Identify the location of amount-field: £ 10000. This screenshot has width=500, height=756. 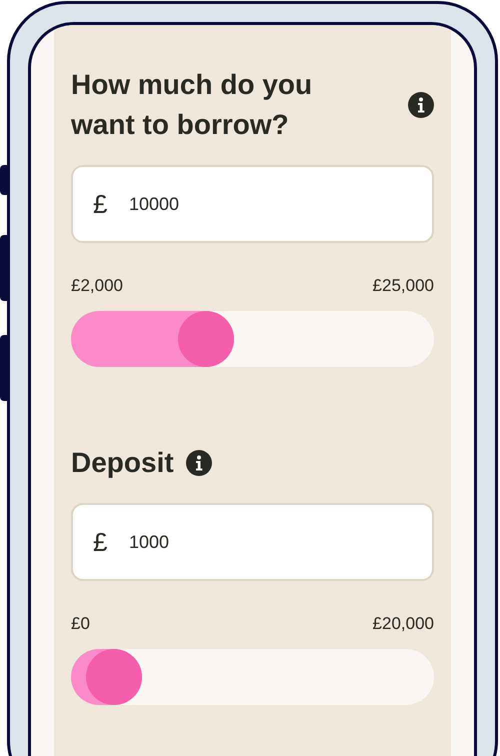
(252, 204).